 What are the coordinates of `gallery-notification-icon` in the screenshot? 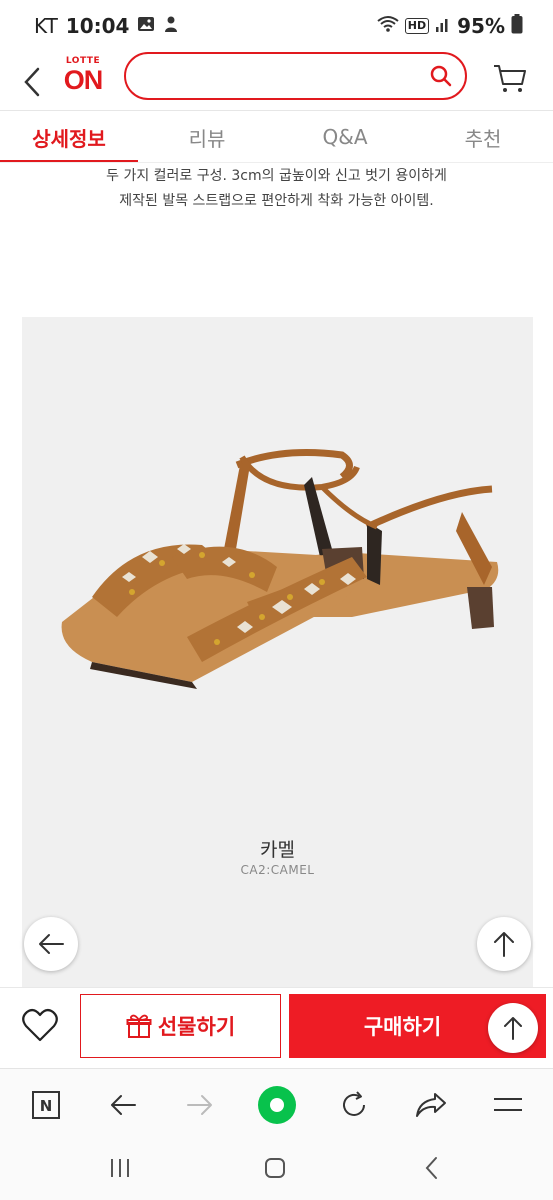 It's located at (146, 26).